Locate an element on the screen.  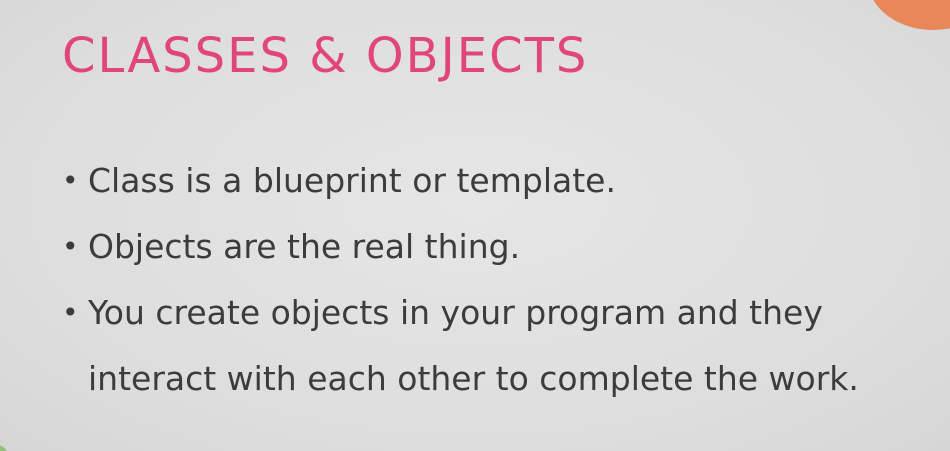
bullet-text: Class is a blueprint or template. is located at coordinates (352, 180).